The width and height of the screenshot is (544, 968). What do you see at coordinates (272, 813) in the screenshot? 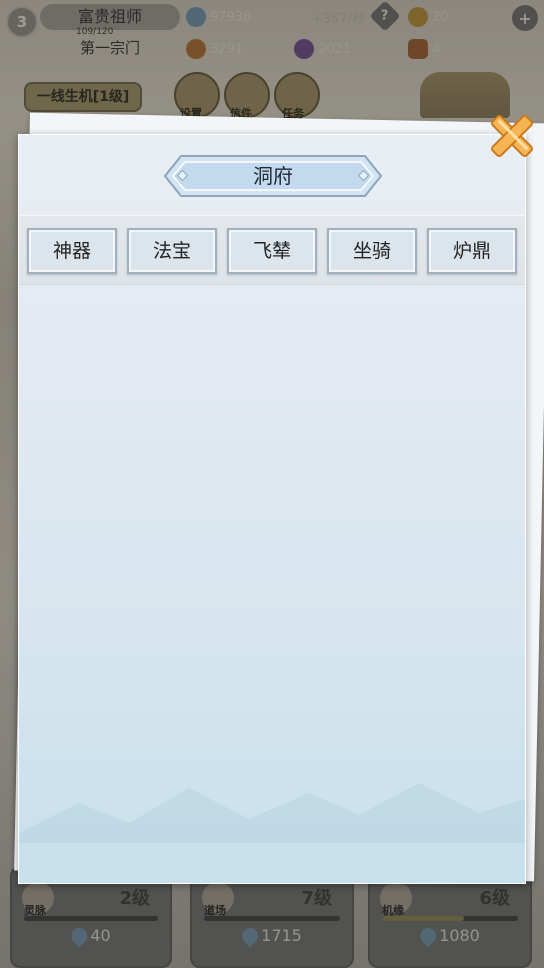
I see `mountain-decoration` at bounding box center [272, 813].